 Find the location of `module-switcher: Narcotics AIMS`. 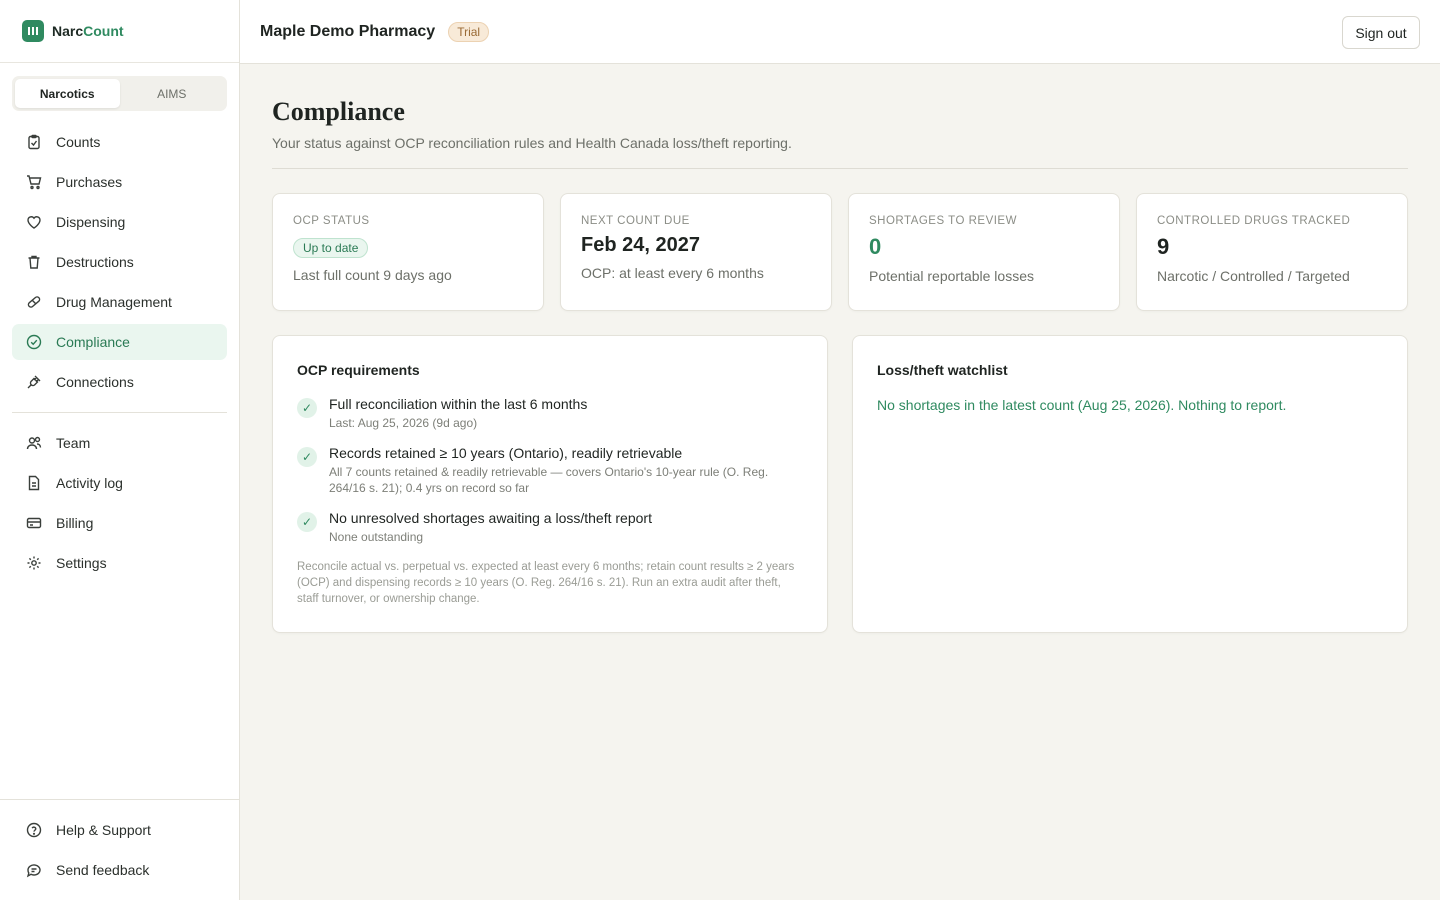

module-switcher: Narcotics AIMS is located at coordinates (119, 93).